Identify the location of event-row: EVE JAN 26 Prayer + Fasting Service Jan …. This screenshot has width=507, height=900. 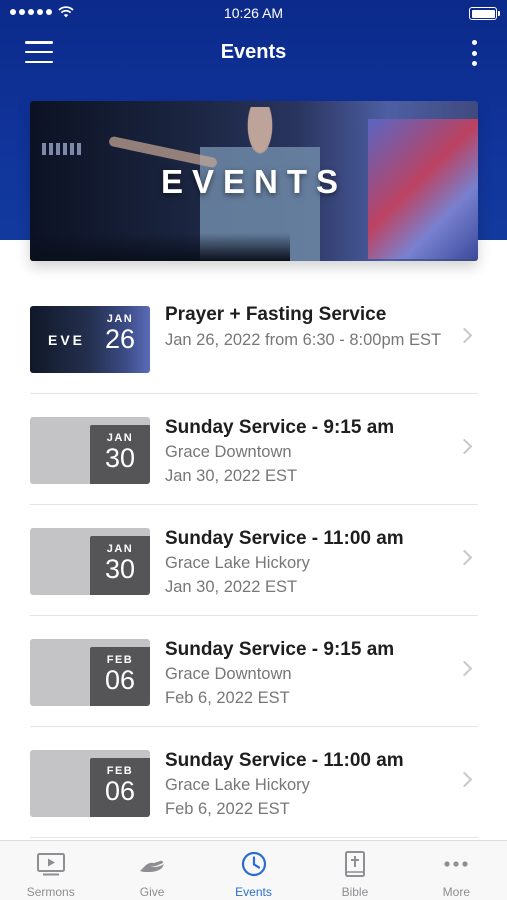
(254, 338).